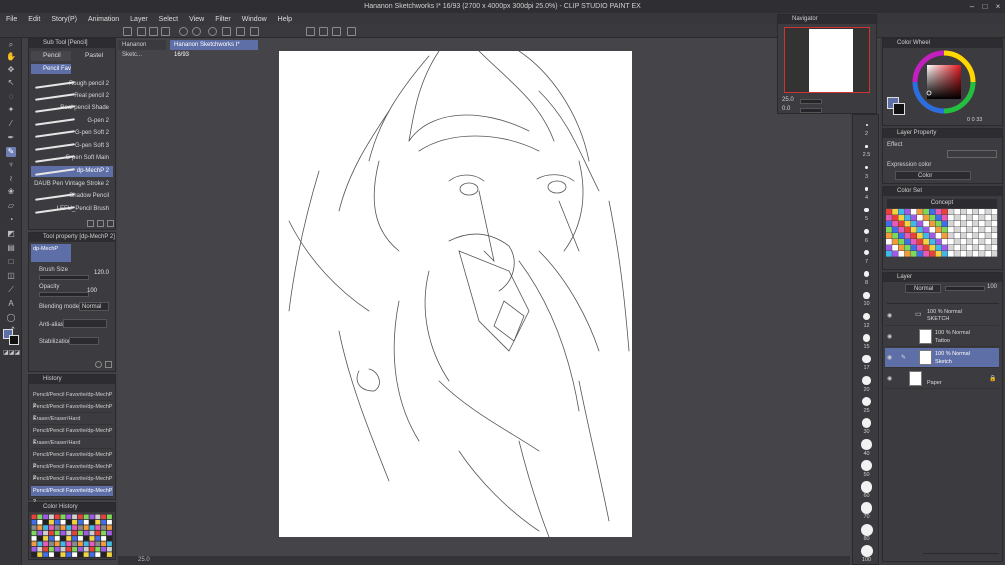 This screenshot has width=1005, height=565. What do you see at coordinates (144, 560) in the screenshot?
I see `zoom-readout: 25.0` at bounding box center [144, 560].